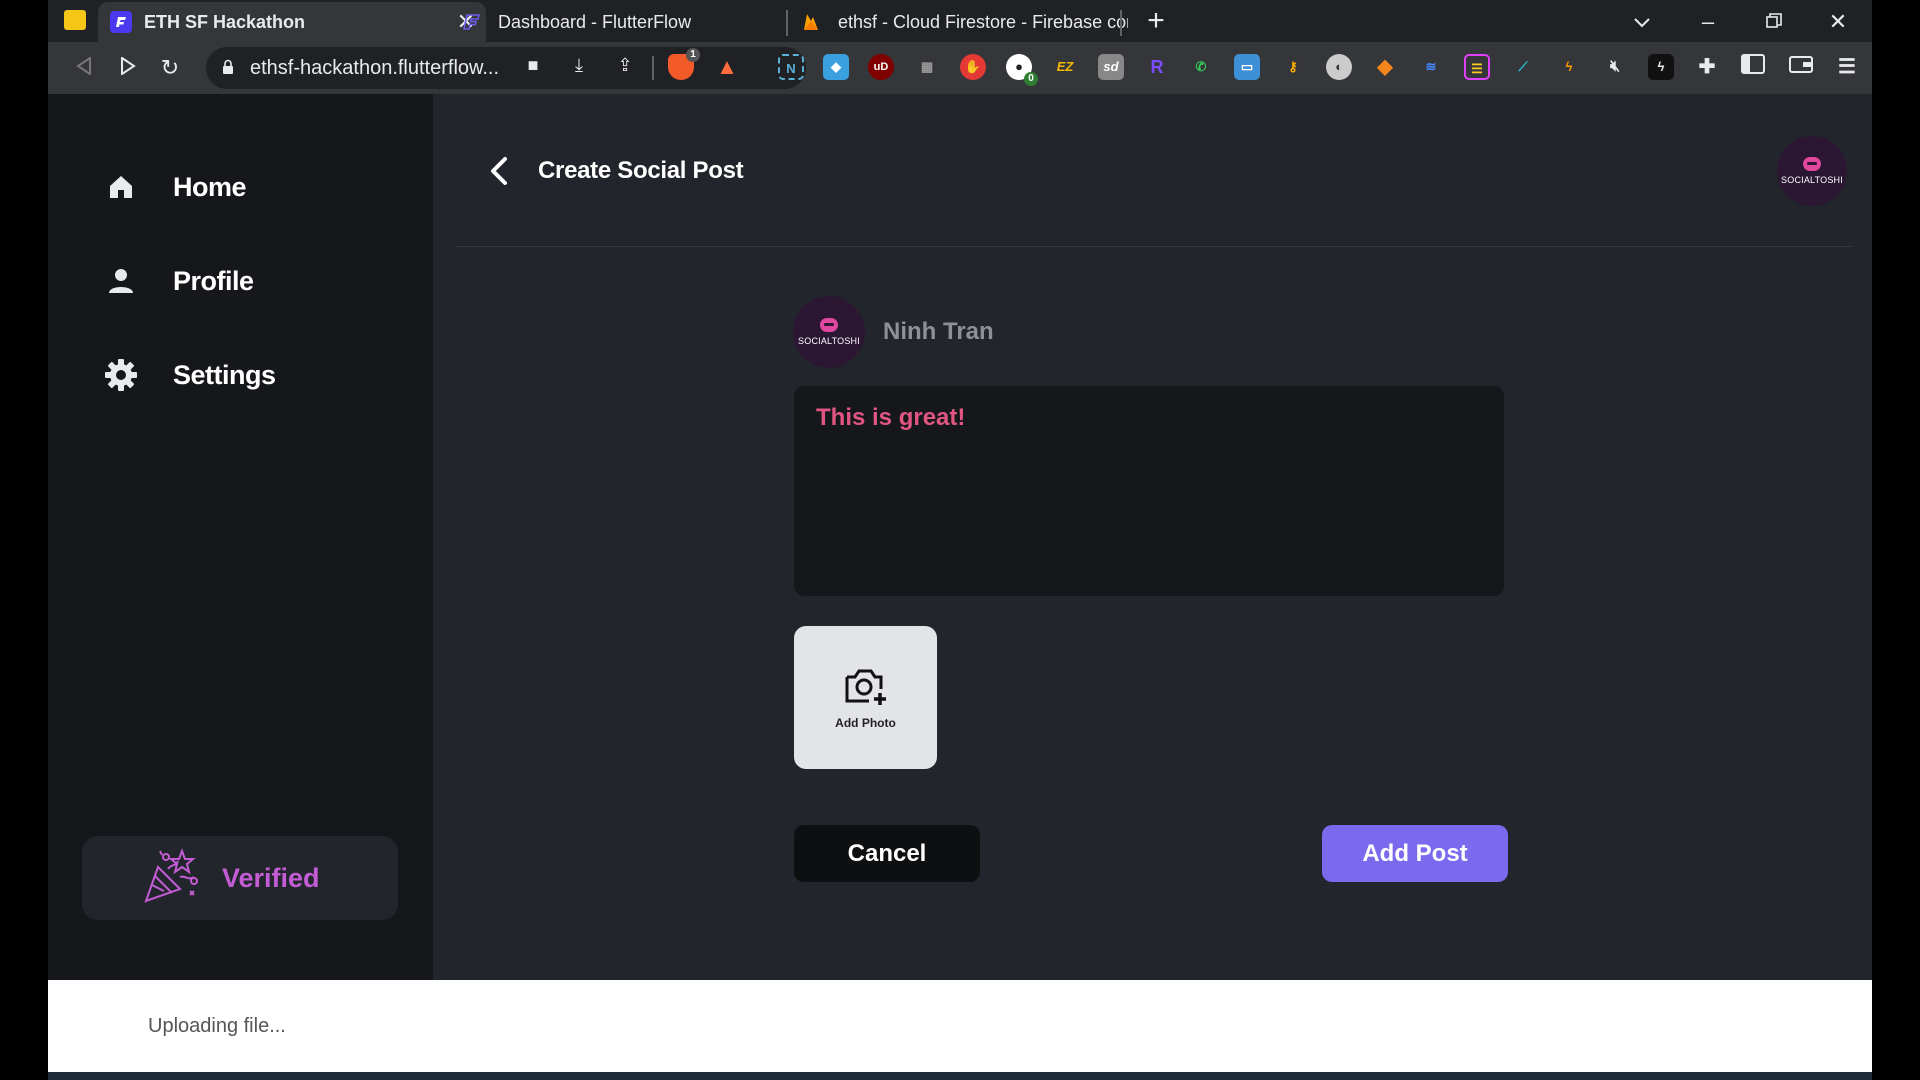  Describe the element at coordinates (684, 64) in the screenshot. I see `brave-shield-icon: 1` at that location.